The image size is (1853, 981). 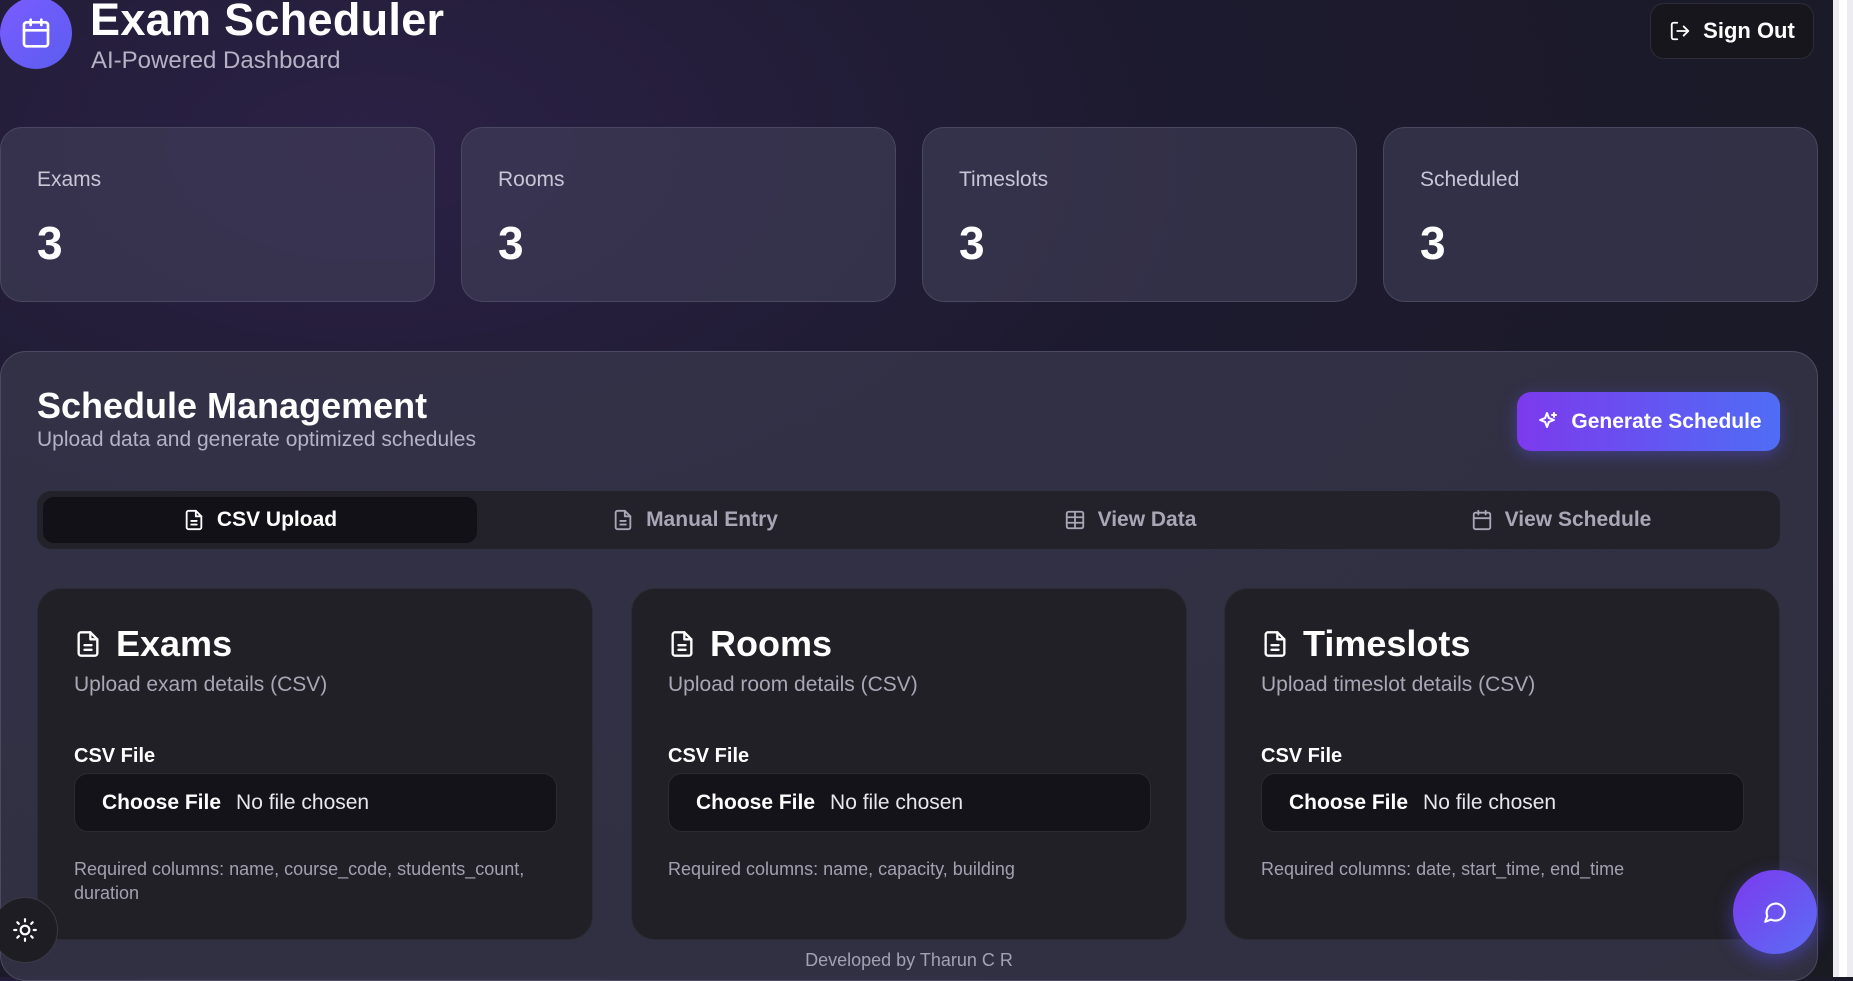 I want to click on tab-view-data: View Data, so click(x=1130, y=520).